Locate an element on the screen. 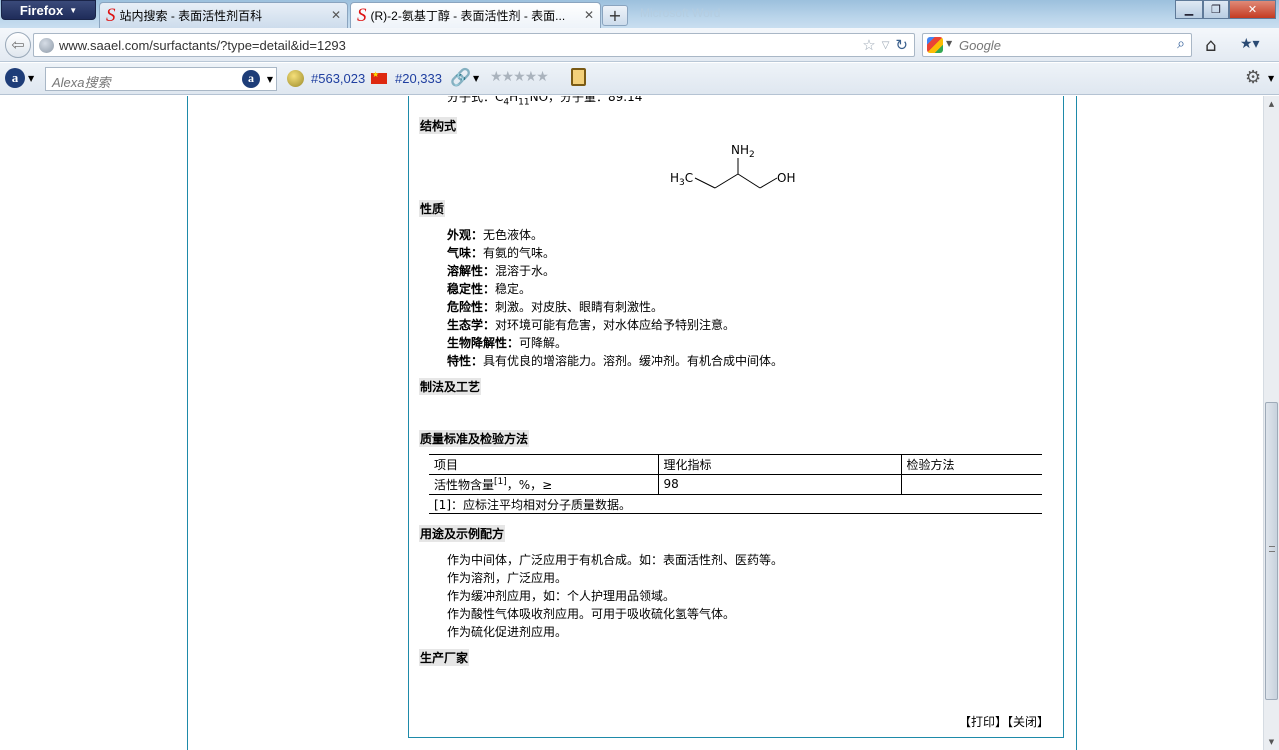 The image size is (1279, 750). history-dropdown-icon: ▽ is located at coordinates (886, 46).